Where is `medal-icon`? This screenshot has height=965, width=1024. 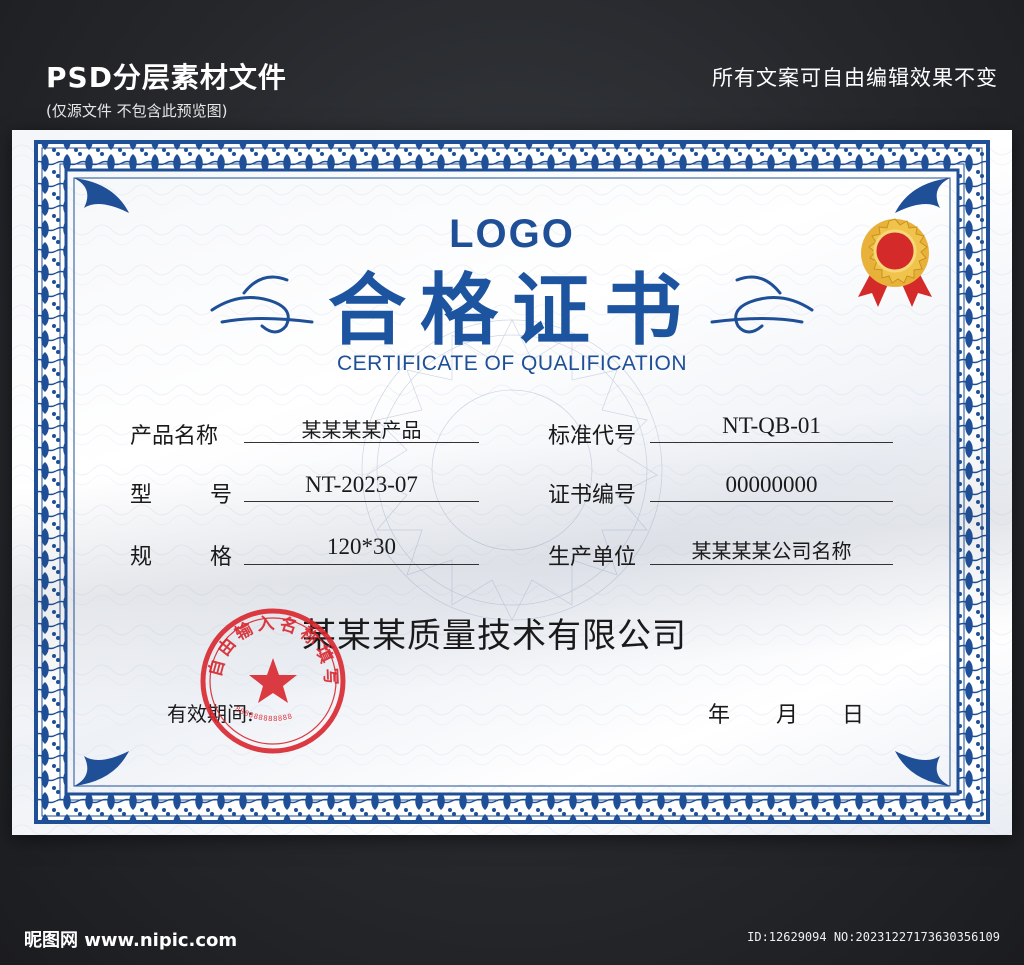 medal-icon is located at coordinates (895, 262).